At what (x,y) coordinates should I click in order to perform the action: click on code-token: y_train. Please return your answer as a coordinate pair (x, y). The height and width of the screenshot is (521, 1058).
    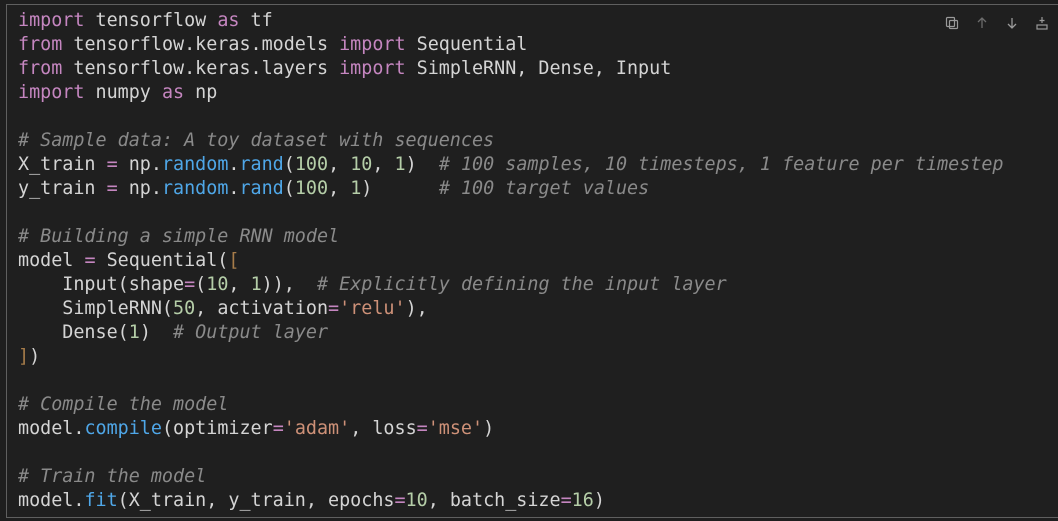
    Looking at the image, I should click on (62, 188).